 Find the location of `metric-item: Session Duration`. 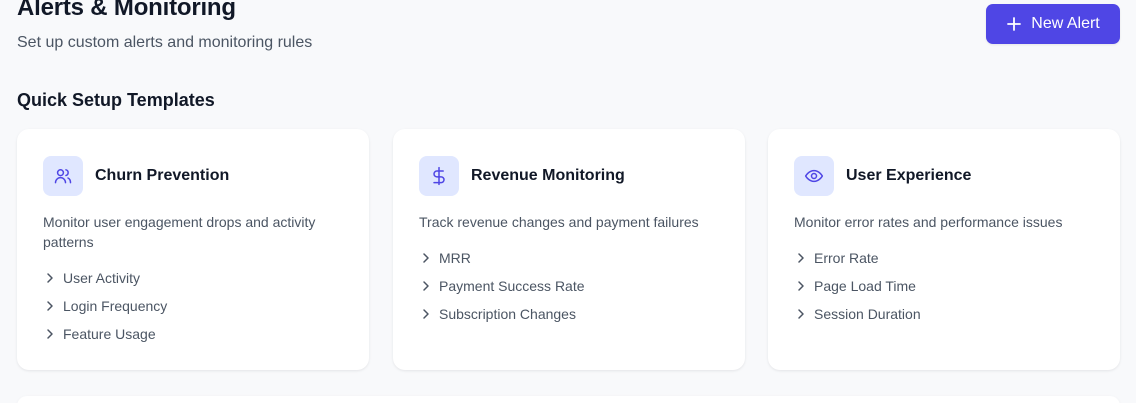

metric-item: Session Duration is located at coordinates (857, 314).